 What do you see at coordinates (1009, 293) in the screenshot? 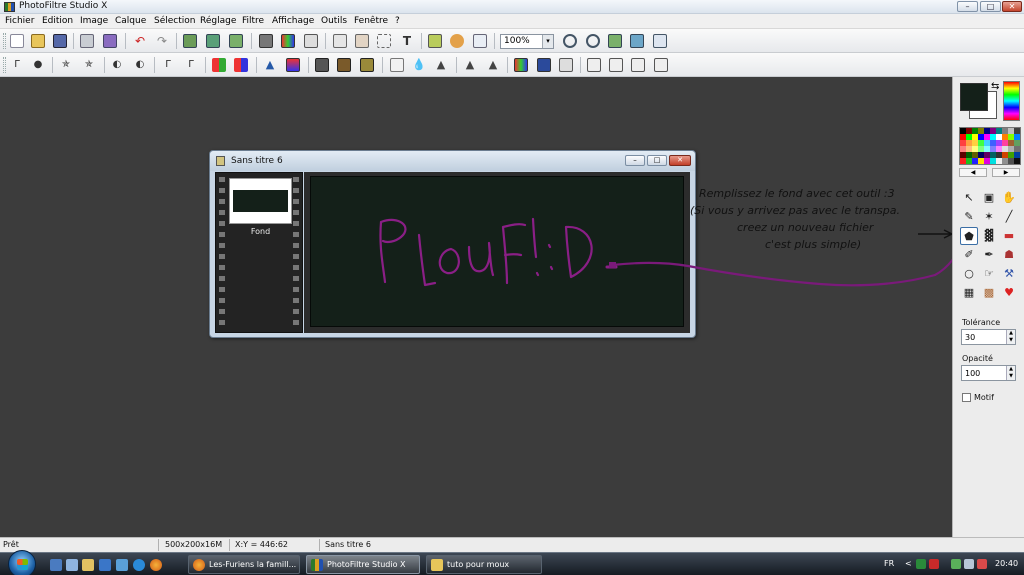
I see `strawberry-tool-icon: ♥` at bounding box center [1009, 293].